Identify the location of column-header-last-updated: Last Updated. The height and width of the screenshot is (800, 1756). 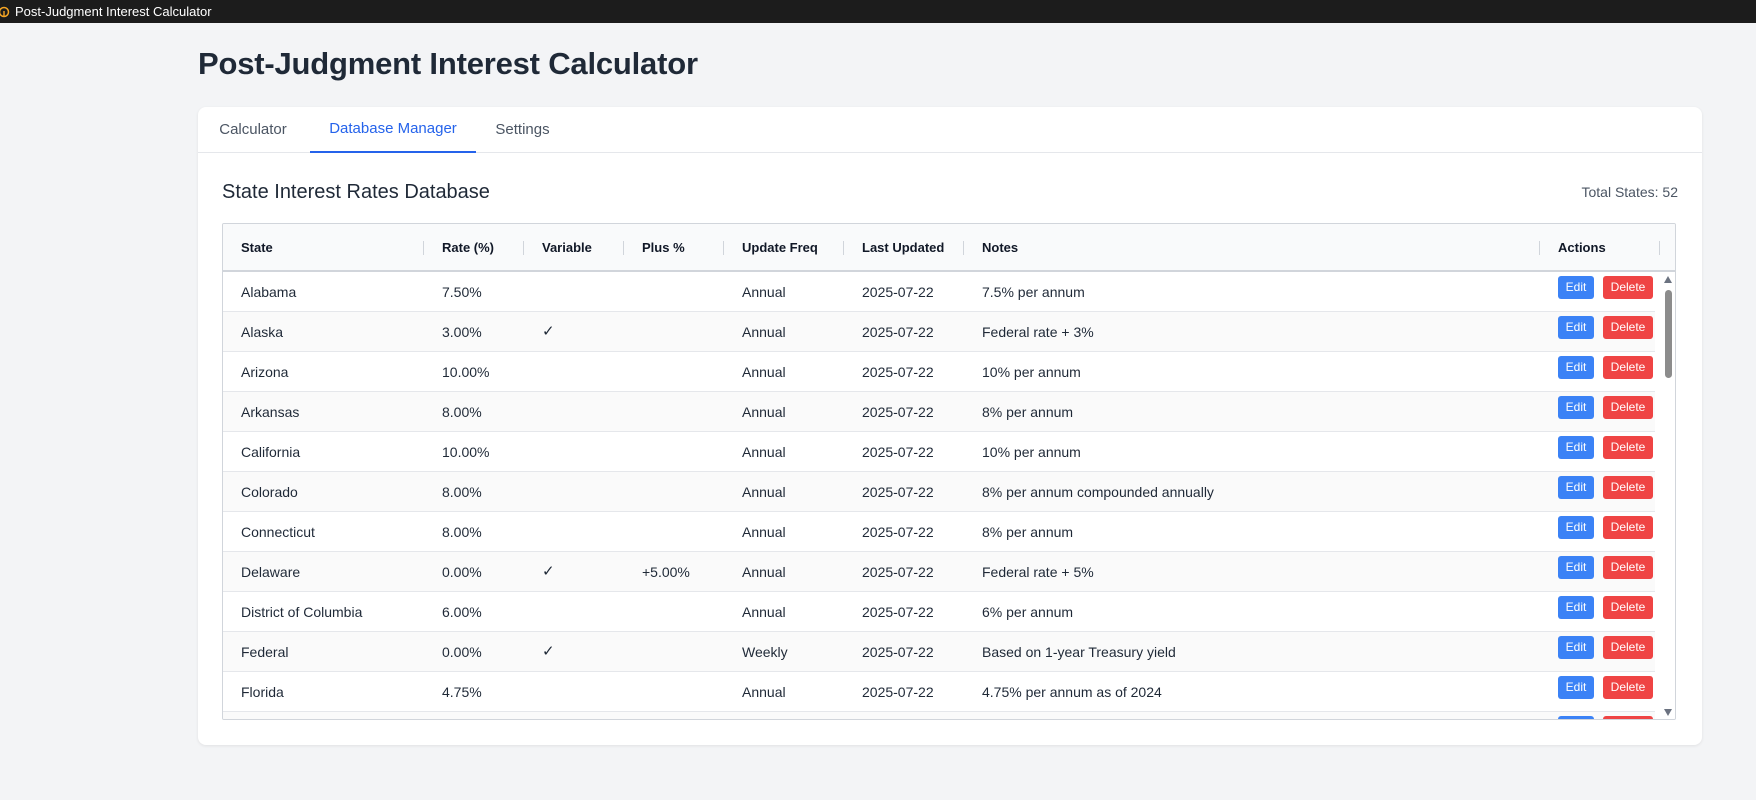
(903, 248).